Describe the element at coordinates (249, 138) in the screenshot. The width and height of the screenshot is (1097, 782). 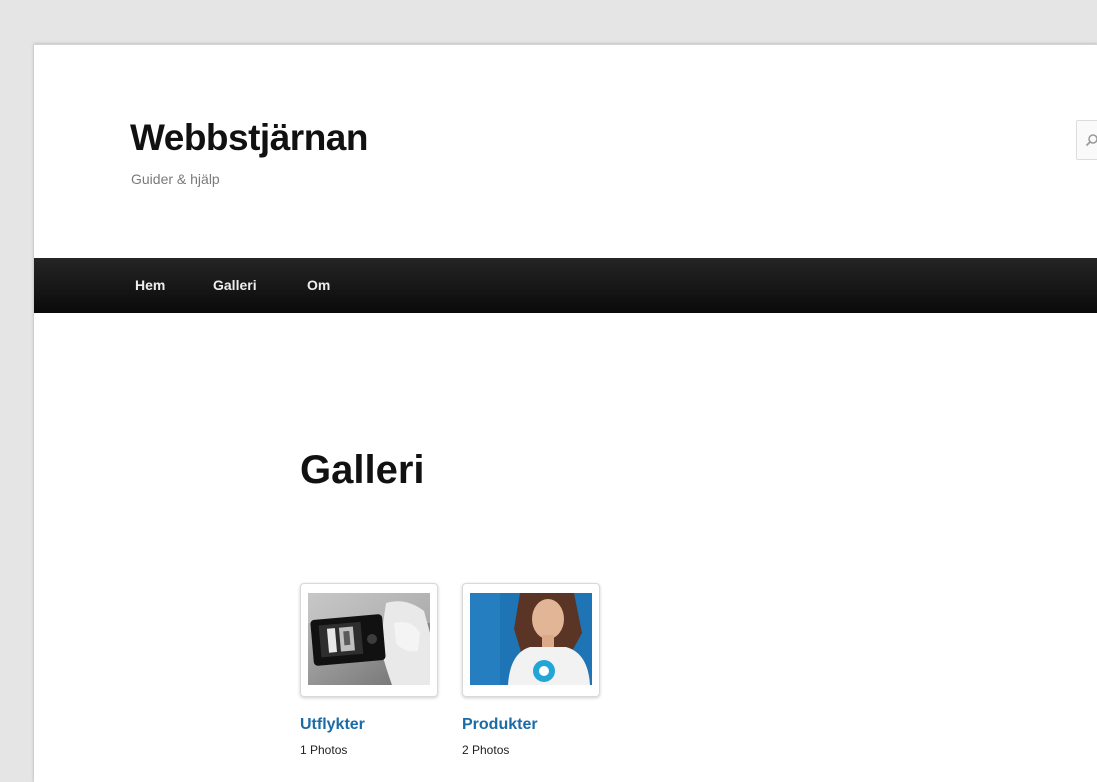
I see `site-title: Webbstjärnan` at that location.